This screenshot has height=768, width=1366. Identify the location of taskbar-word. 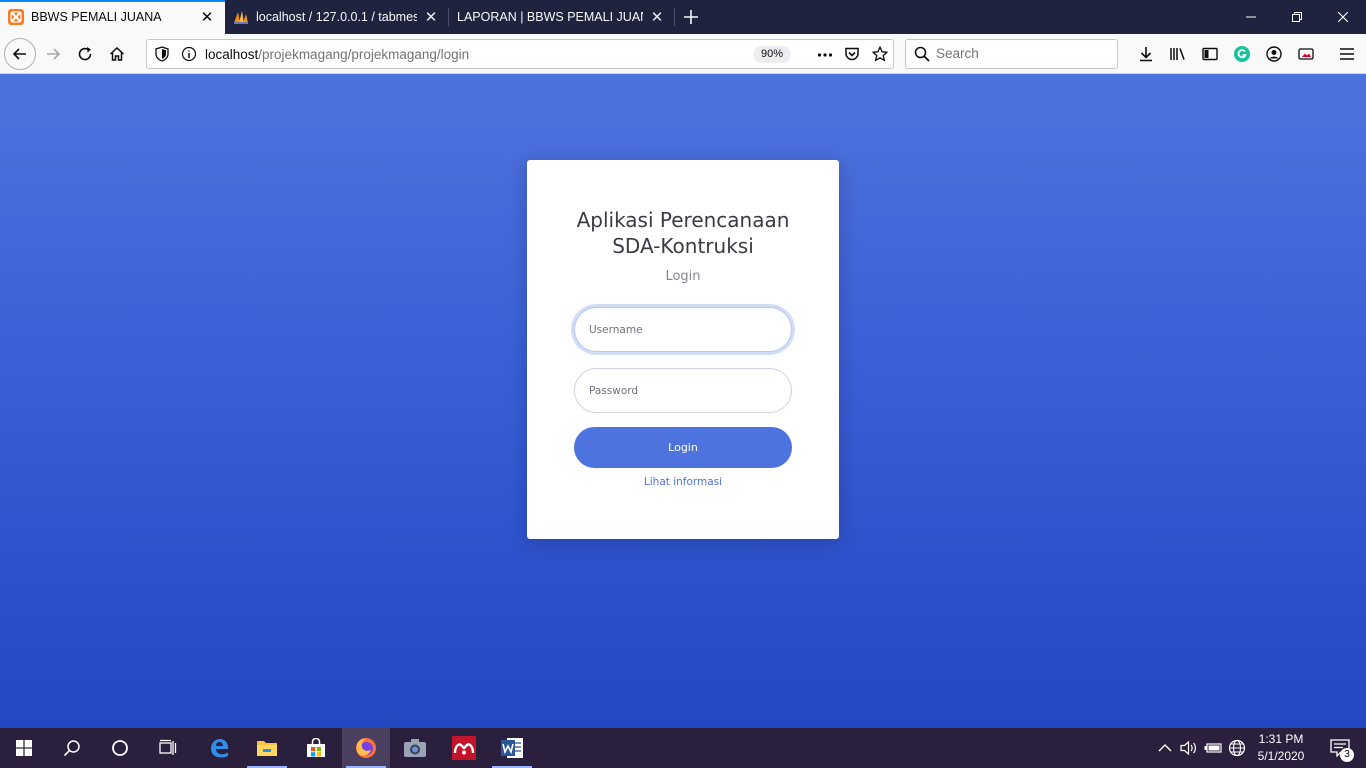
(512, 748).